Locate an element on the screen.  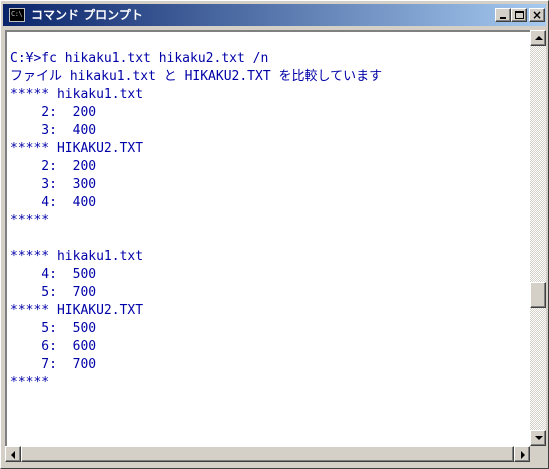
console-line: C:¥>fc hikaku1.txt hikaku2.txt /n is located at coordinates (139, 58).